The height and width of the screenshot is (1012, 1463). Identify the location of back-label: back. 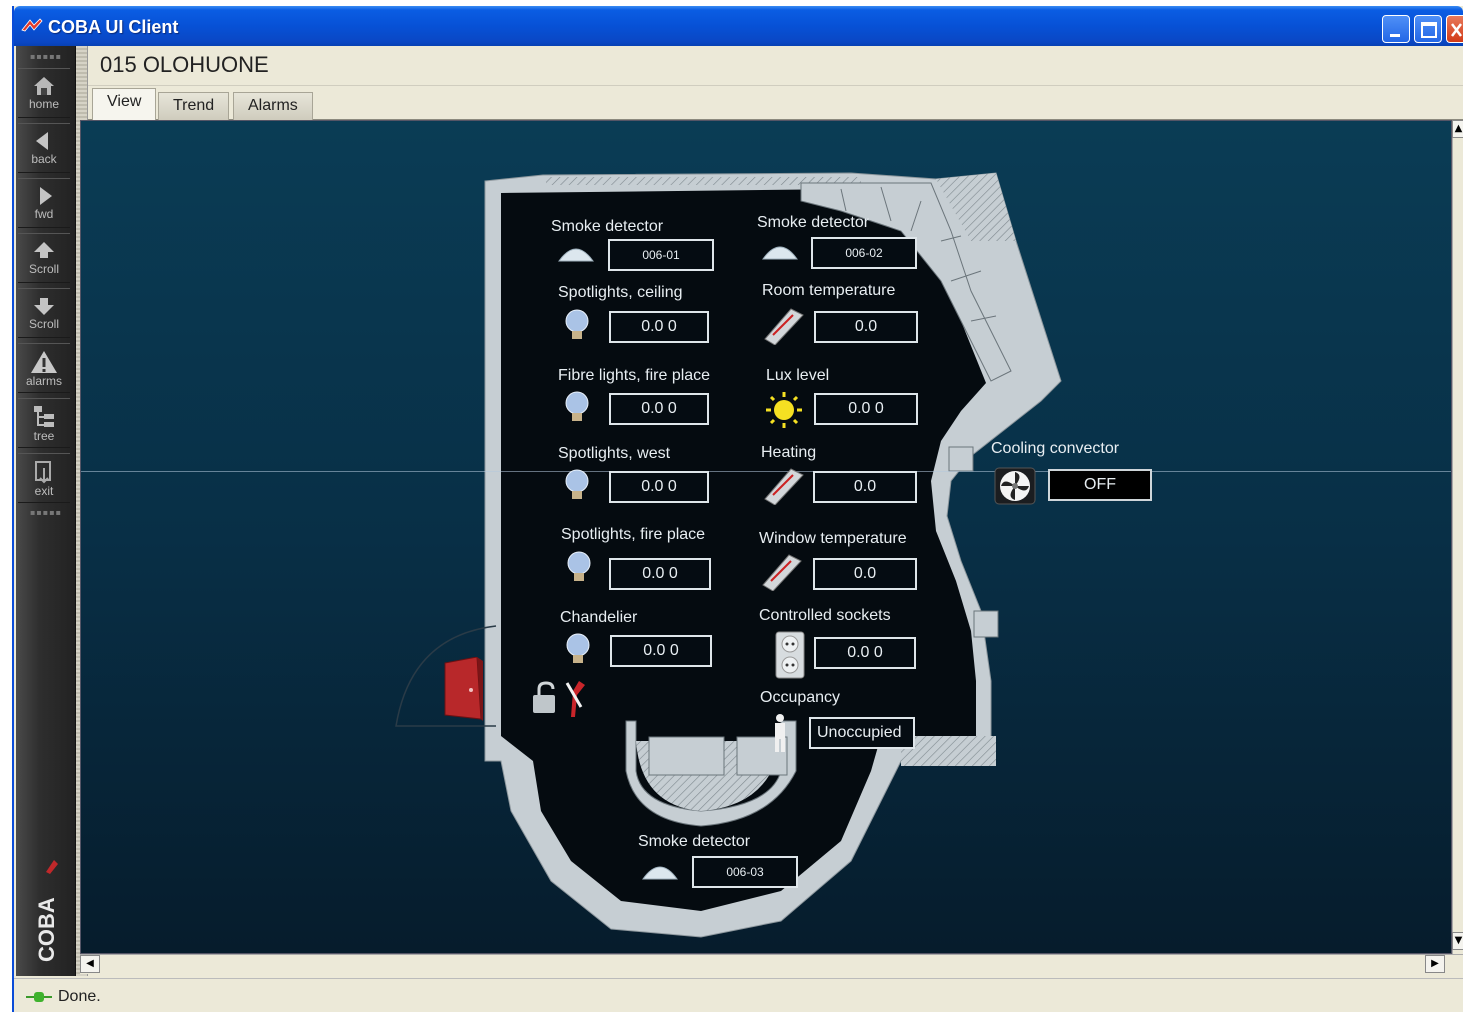
(44, 159).